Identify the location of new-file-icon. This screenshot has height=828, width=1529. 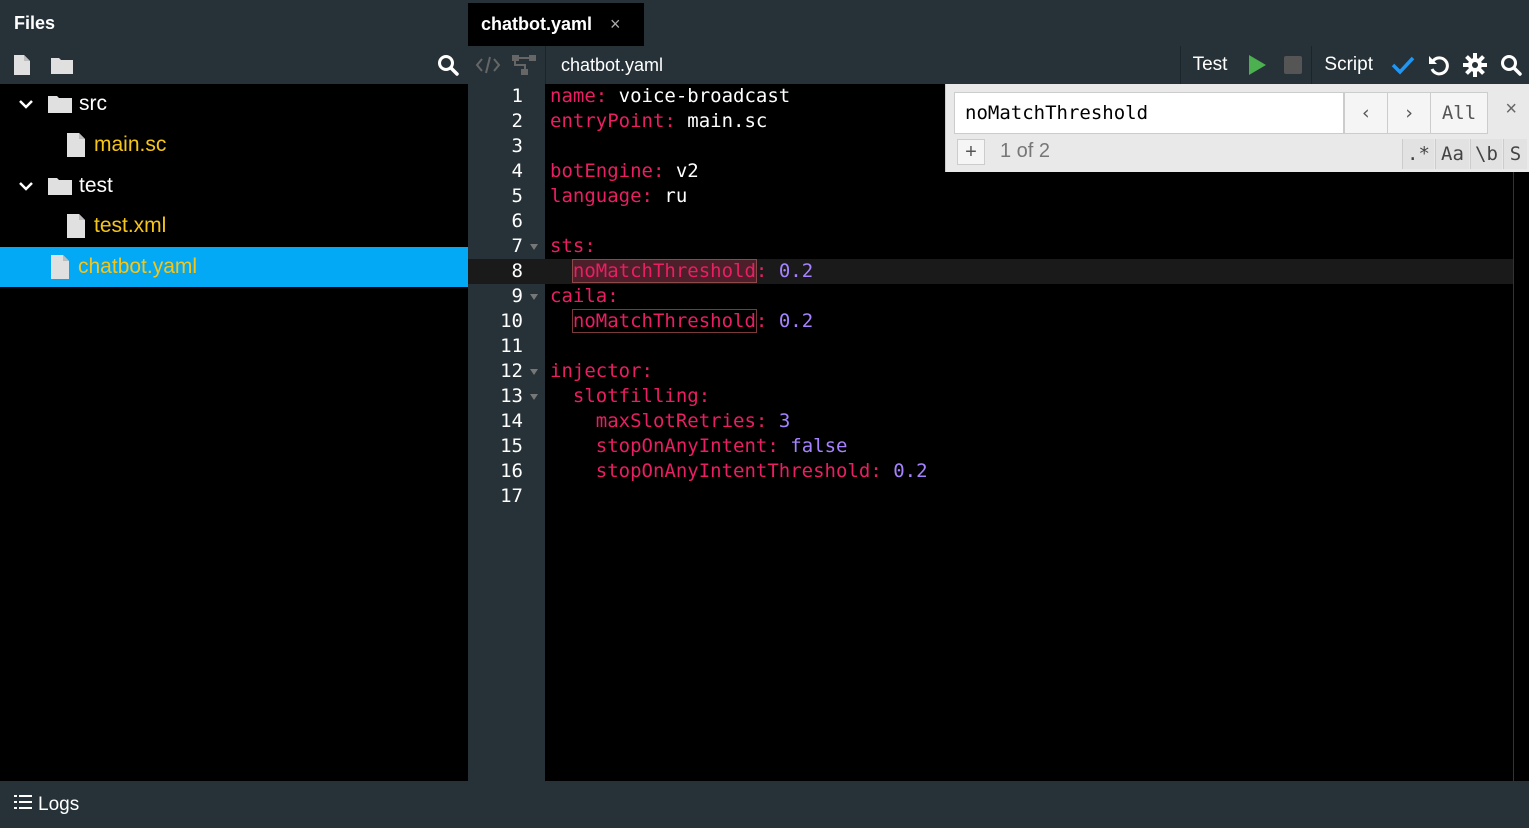
(22, 65).